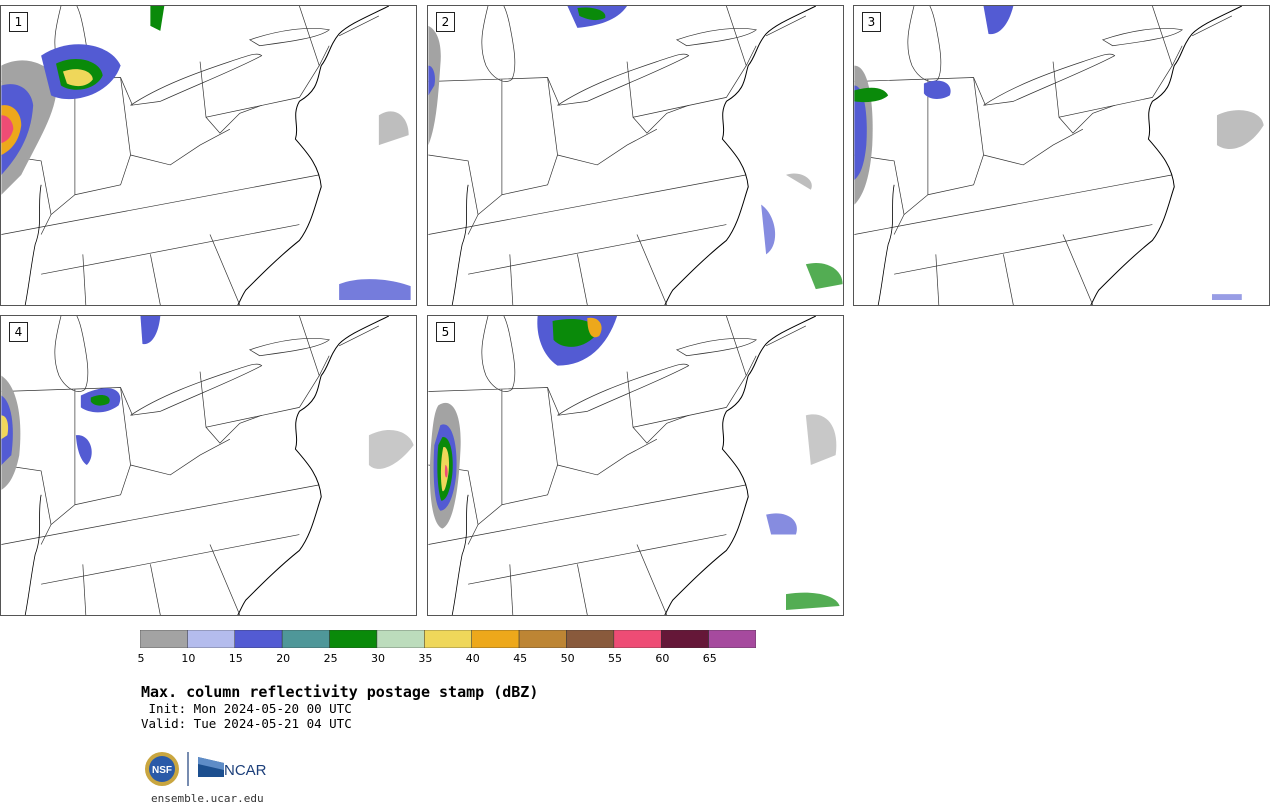 The width and height of the screenshot is (1280, 809). I want to click on map-panel-3: 3, so click(1061, 155).